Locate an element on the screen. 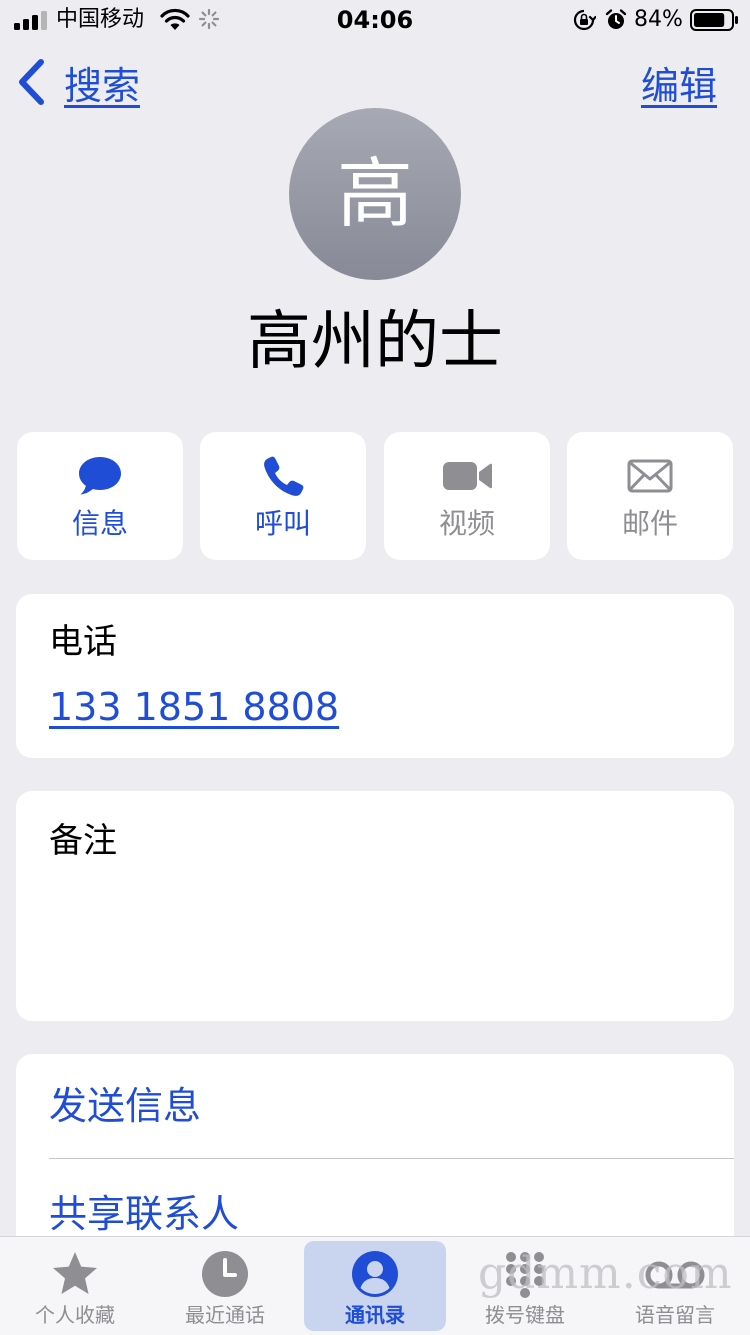  divider is located at coordinates (391, 1158).